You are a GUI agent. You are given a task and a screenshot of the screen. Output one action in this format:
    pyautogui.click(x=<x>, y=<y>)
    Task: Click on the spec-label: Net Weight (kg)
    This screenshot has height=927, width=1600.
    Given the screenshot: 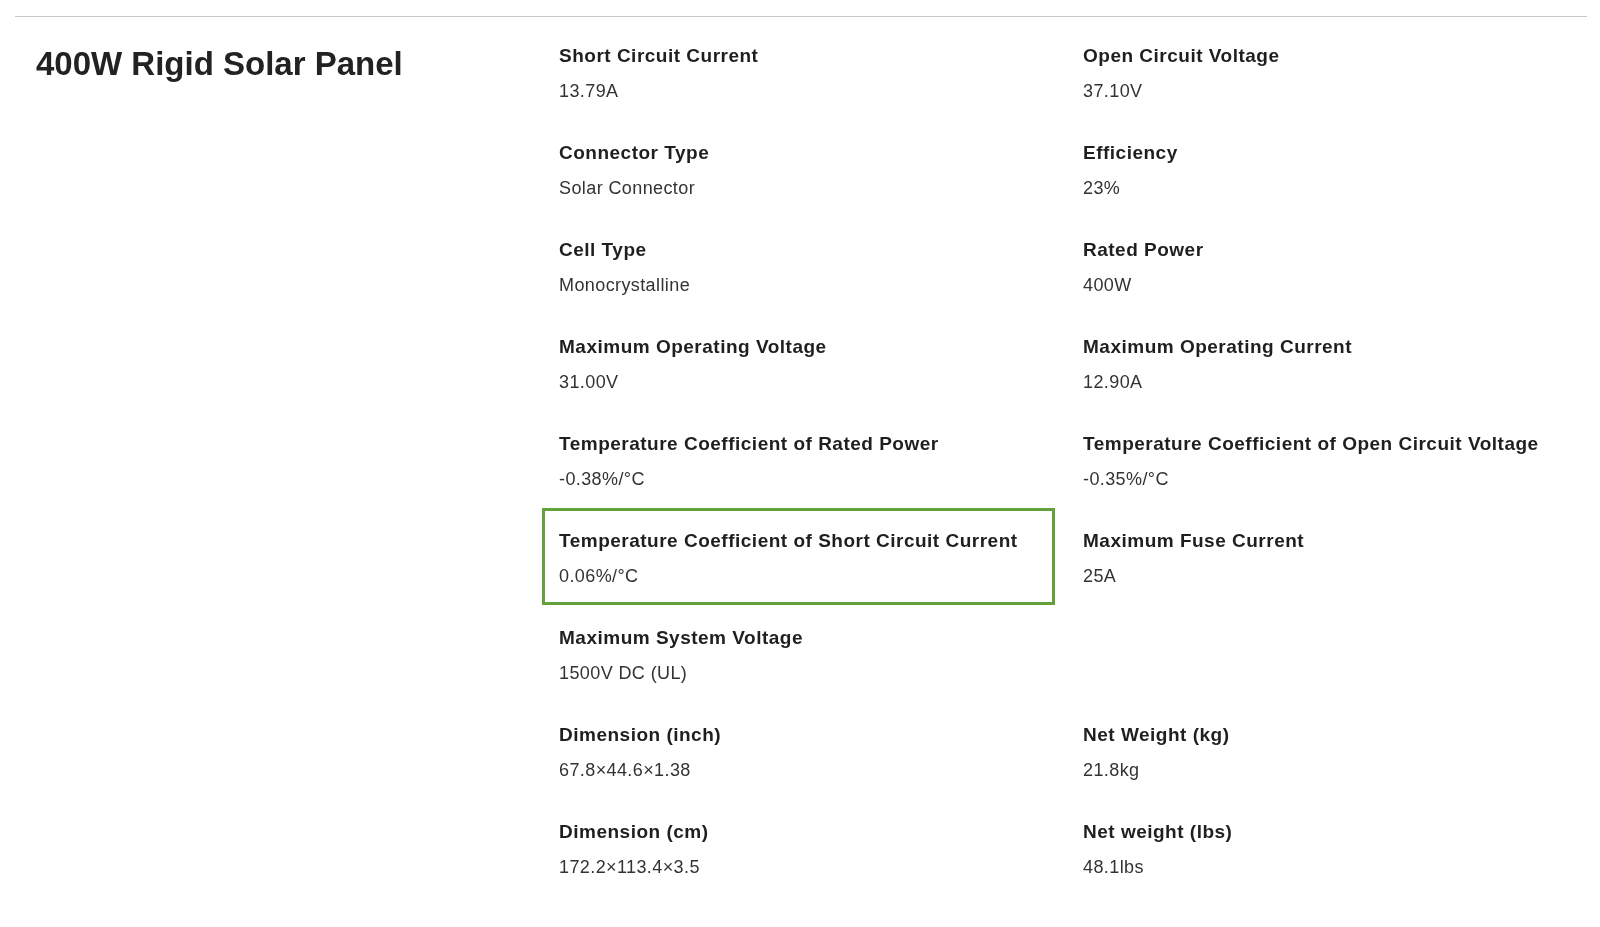 What is the action you would take?
    pyautogui.click(x=1157, y=735)
    